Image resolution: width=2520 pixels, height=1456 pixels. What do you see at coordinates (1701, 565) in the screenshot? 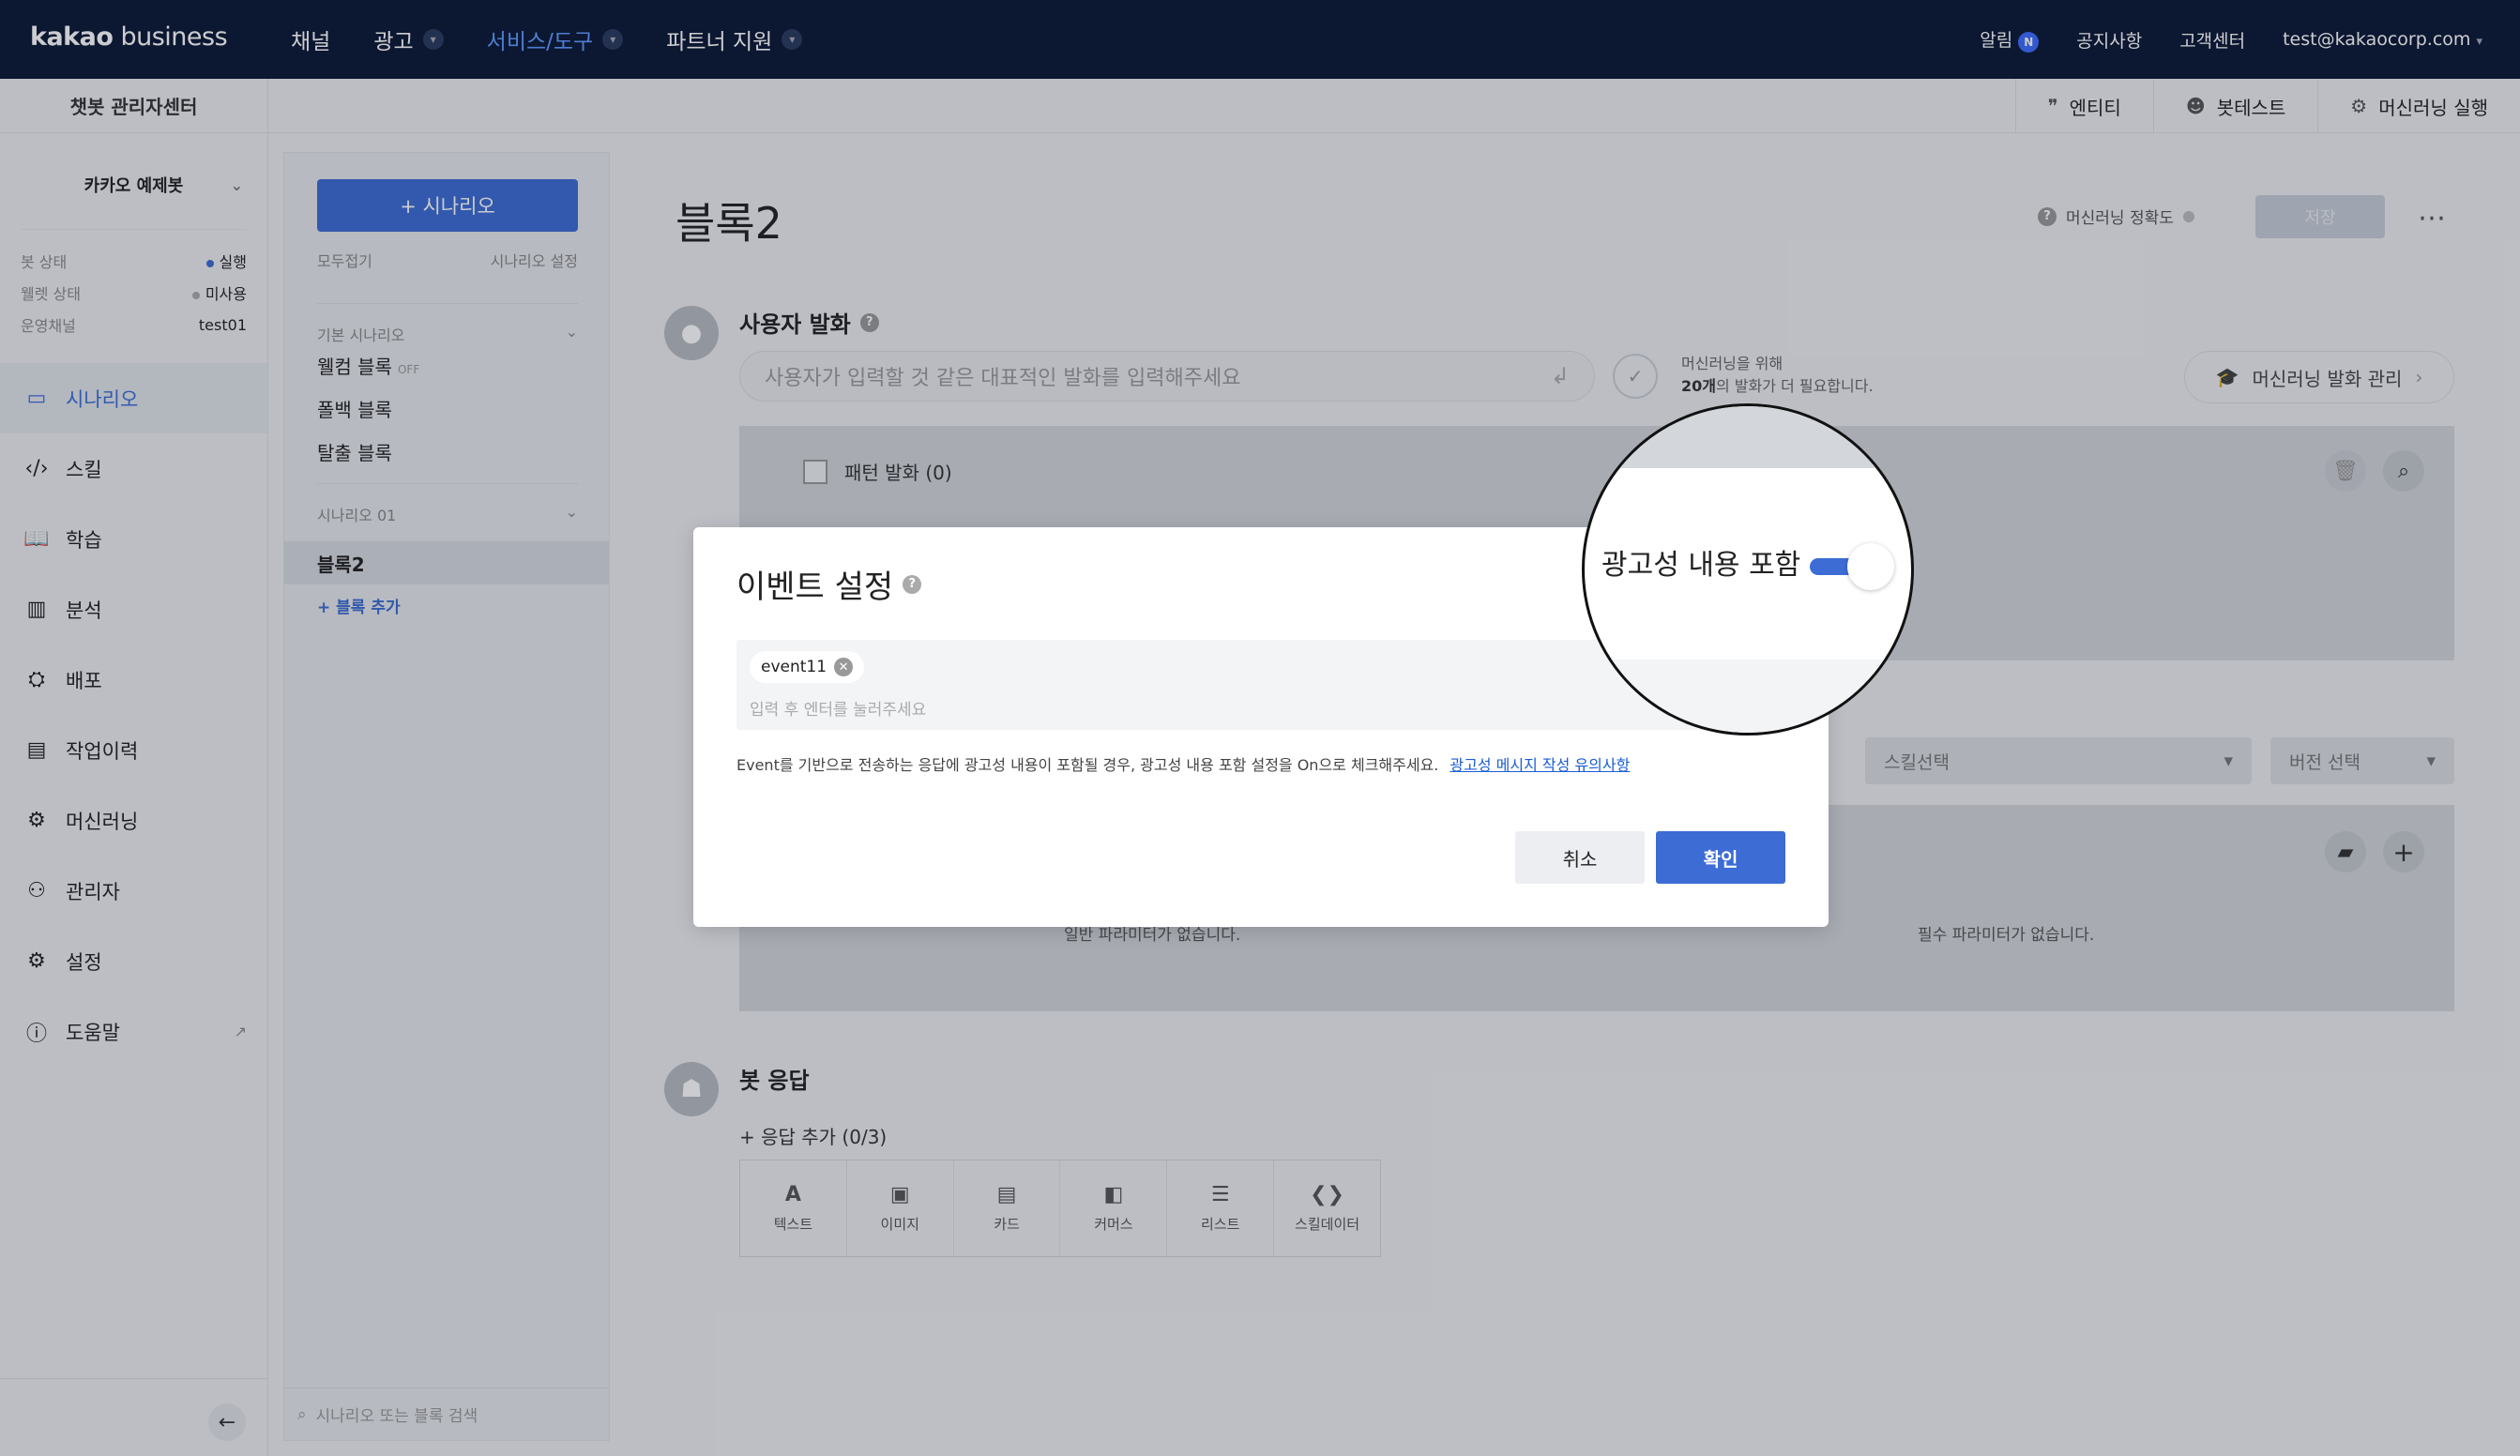
I see `ad-toggle-label: 광고성 내용 포함` at bounding box center [1701, 565].